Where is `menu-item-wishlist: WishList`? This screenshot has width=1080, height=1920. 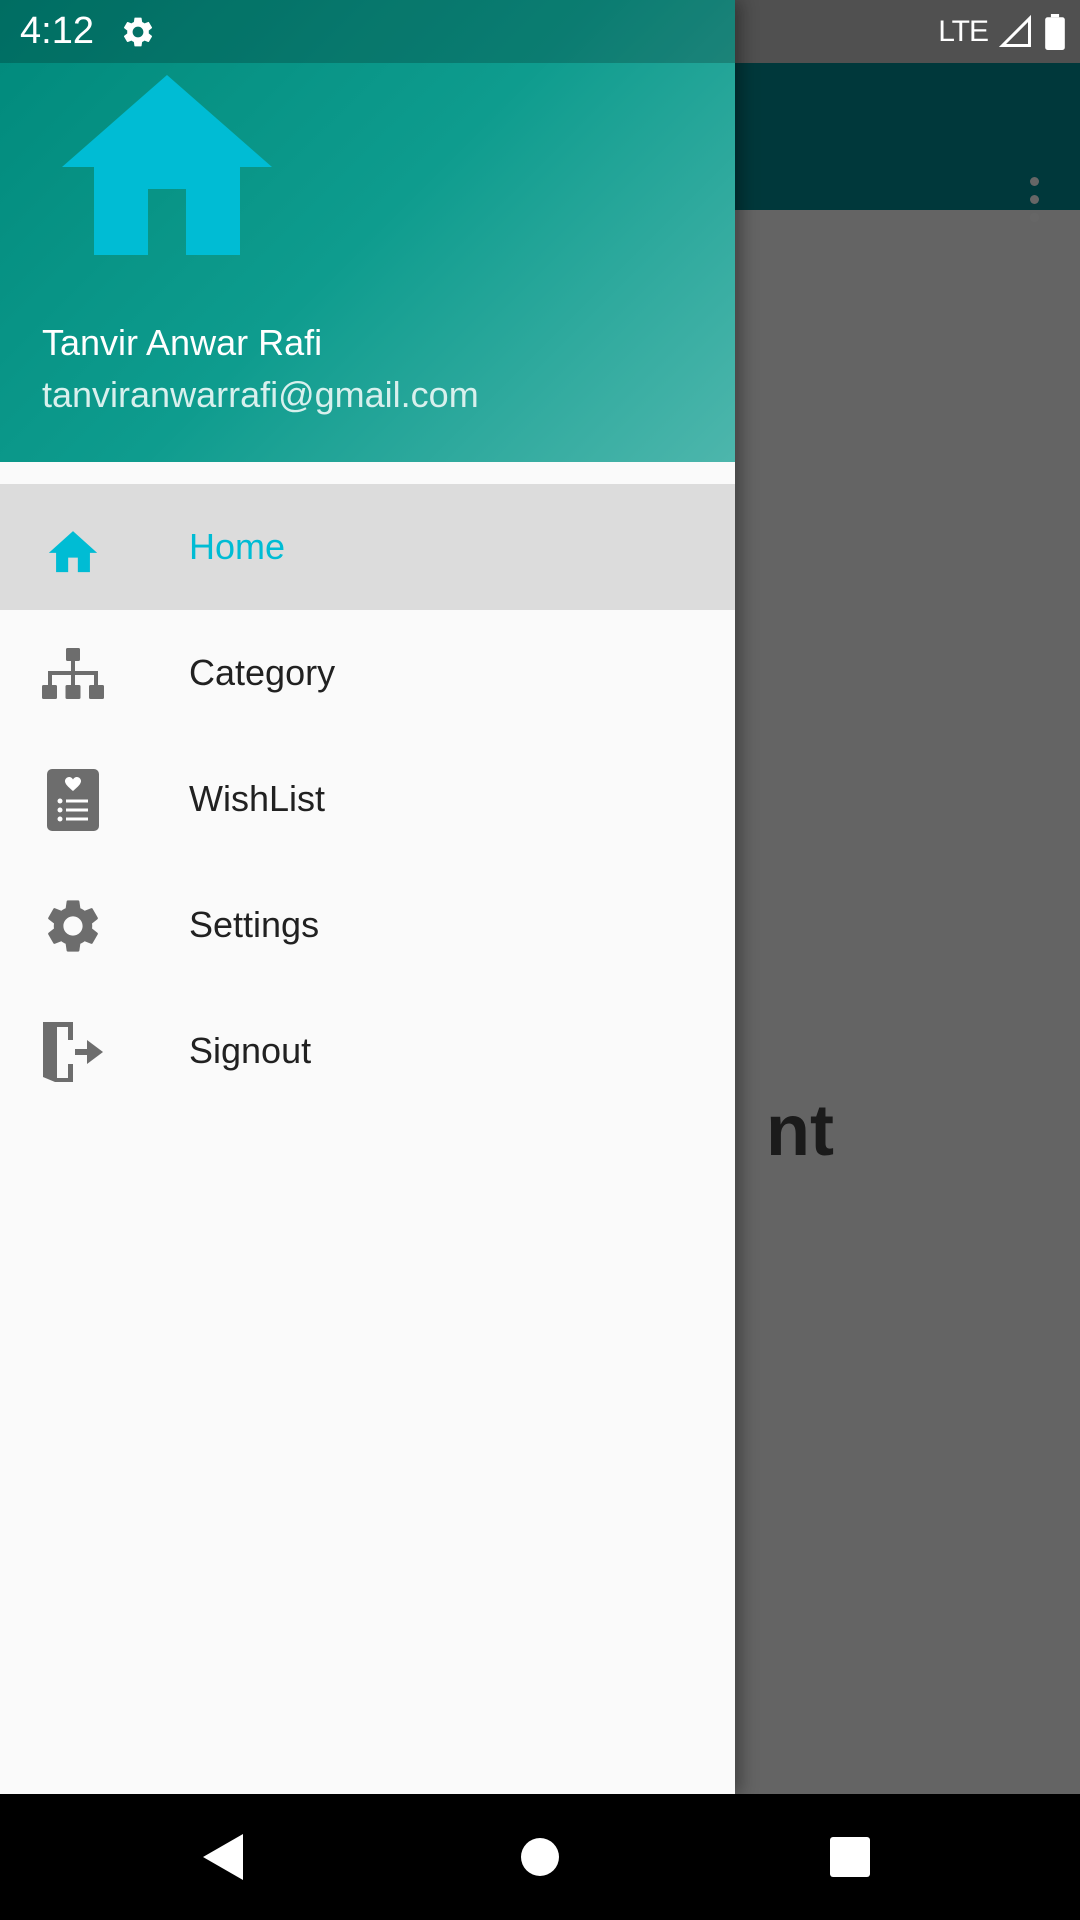 menu-item-wishlist: WishList is located at coordinates (367, 799).